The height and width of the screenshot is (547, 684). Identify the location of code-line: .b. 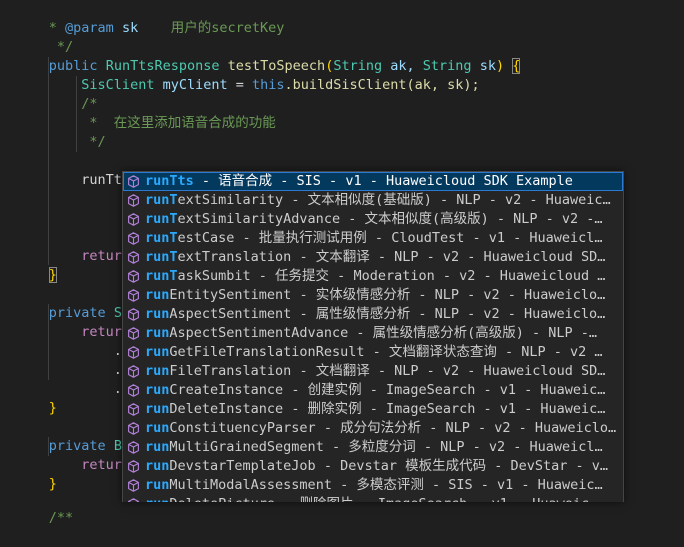
(65, 379).